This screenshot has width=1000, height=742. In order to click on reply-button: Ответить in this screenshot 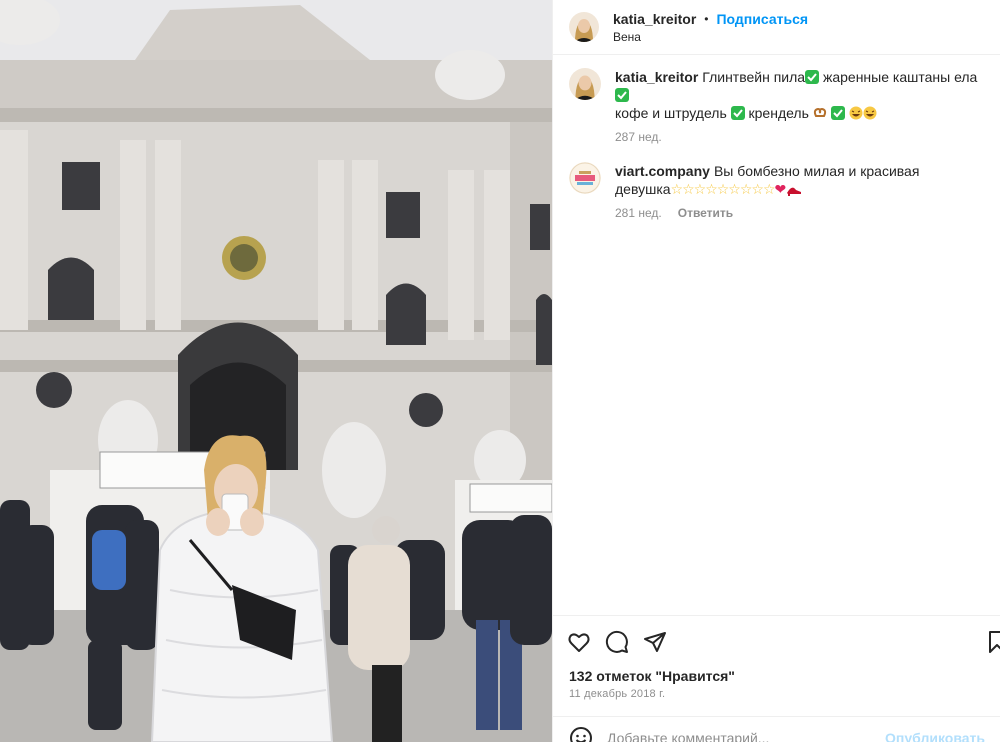, I will do `click(705, 213)`.